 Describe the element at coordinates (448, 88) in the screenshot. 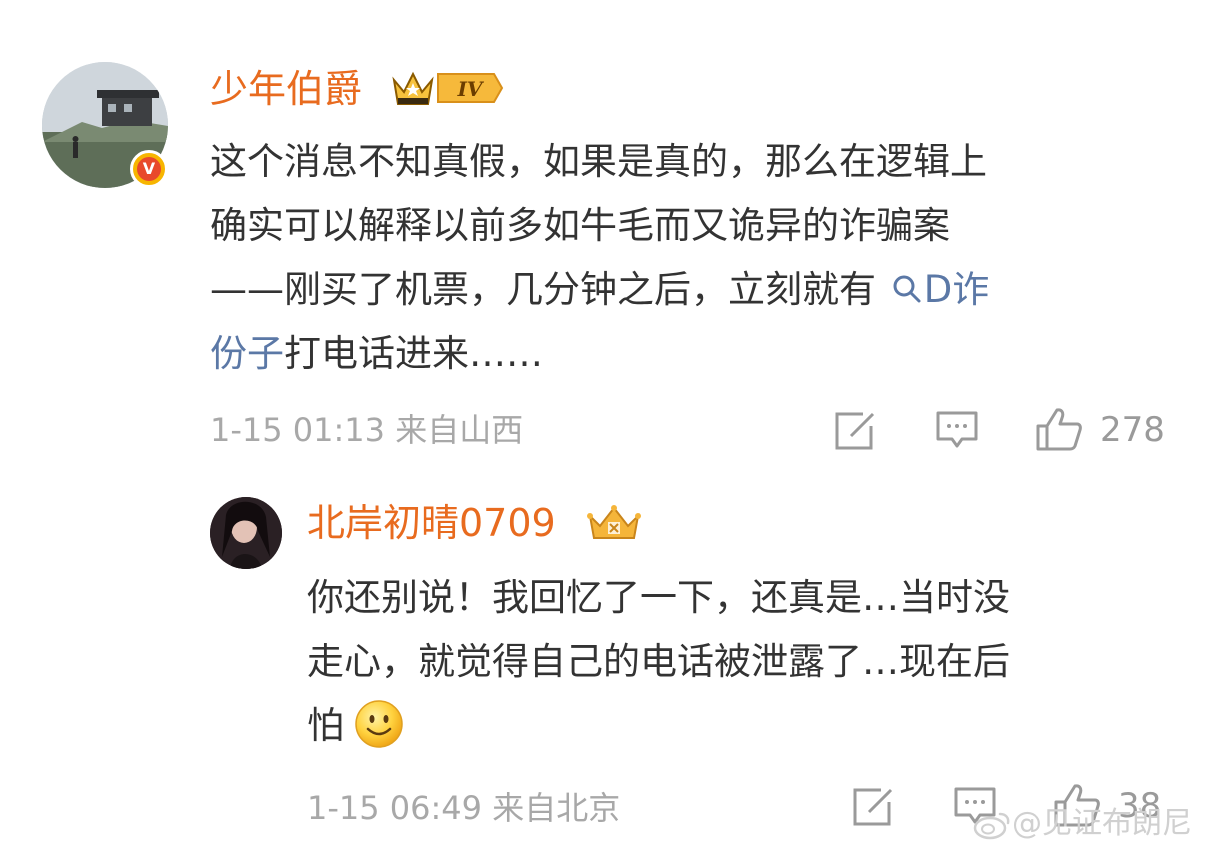

I see `level-crown-badge-icon: IV` at that location.